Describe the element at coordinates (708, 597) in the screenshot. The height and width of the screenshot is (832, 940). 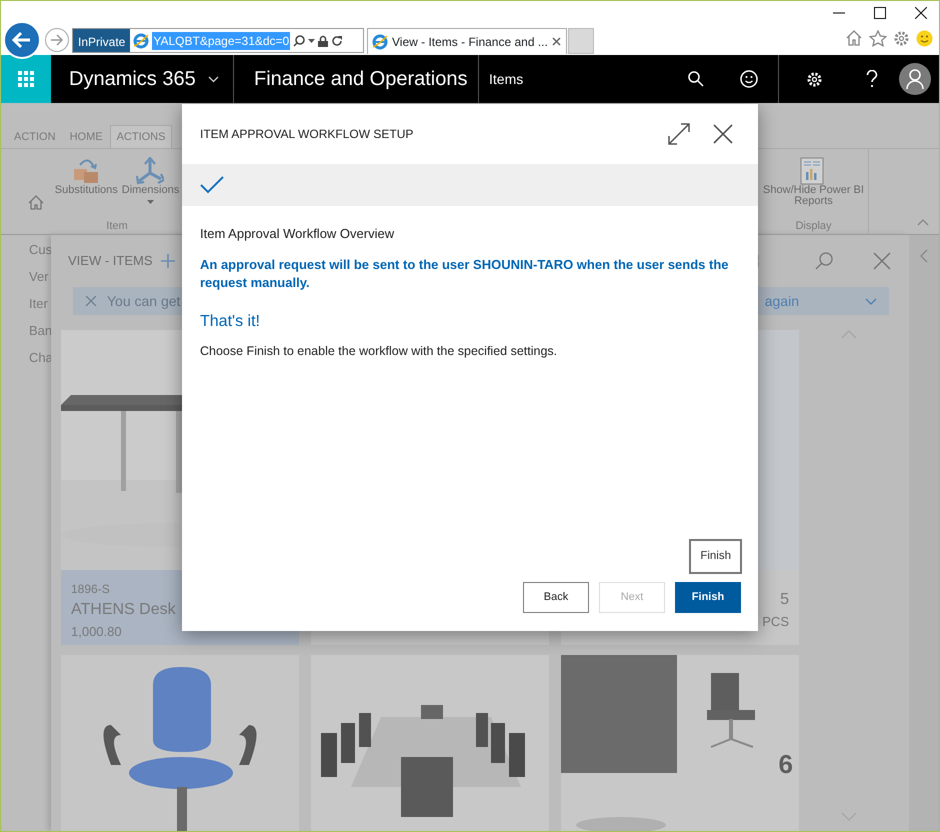
I see `dialog-button: Finish` at that location.